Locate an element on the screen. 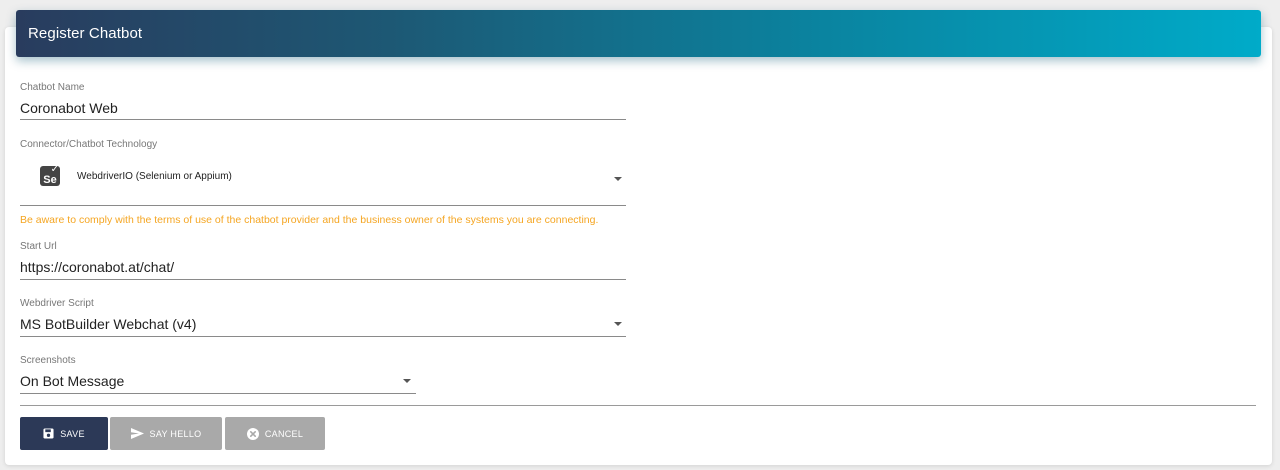 This screenshot has width=1280, height=470. selenium-icon-text: Se is located at coordinates (50, 180).